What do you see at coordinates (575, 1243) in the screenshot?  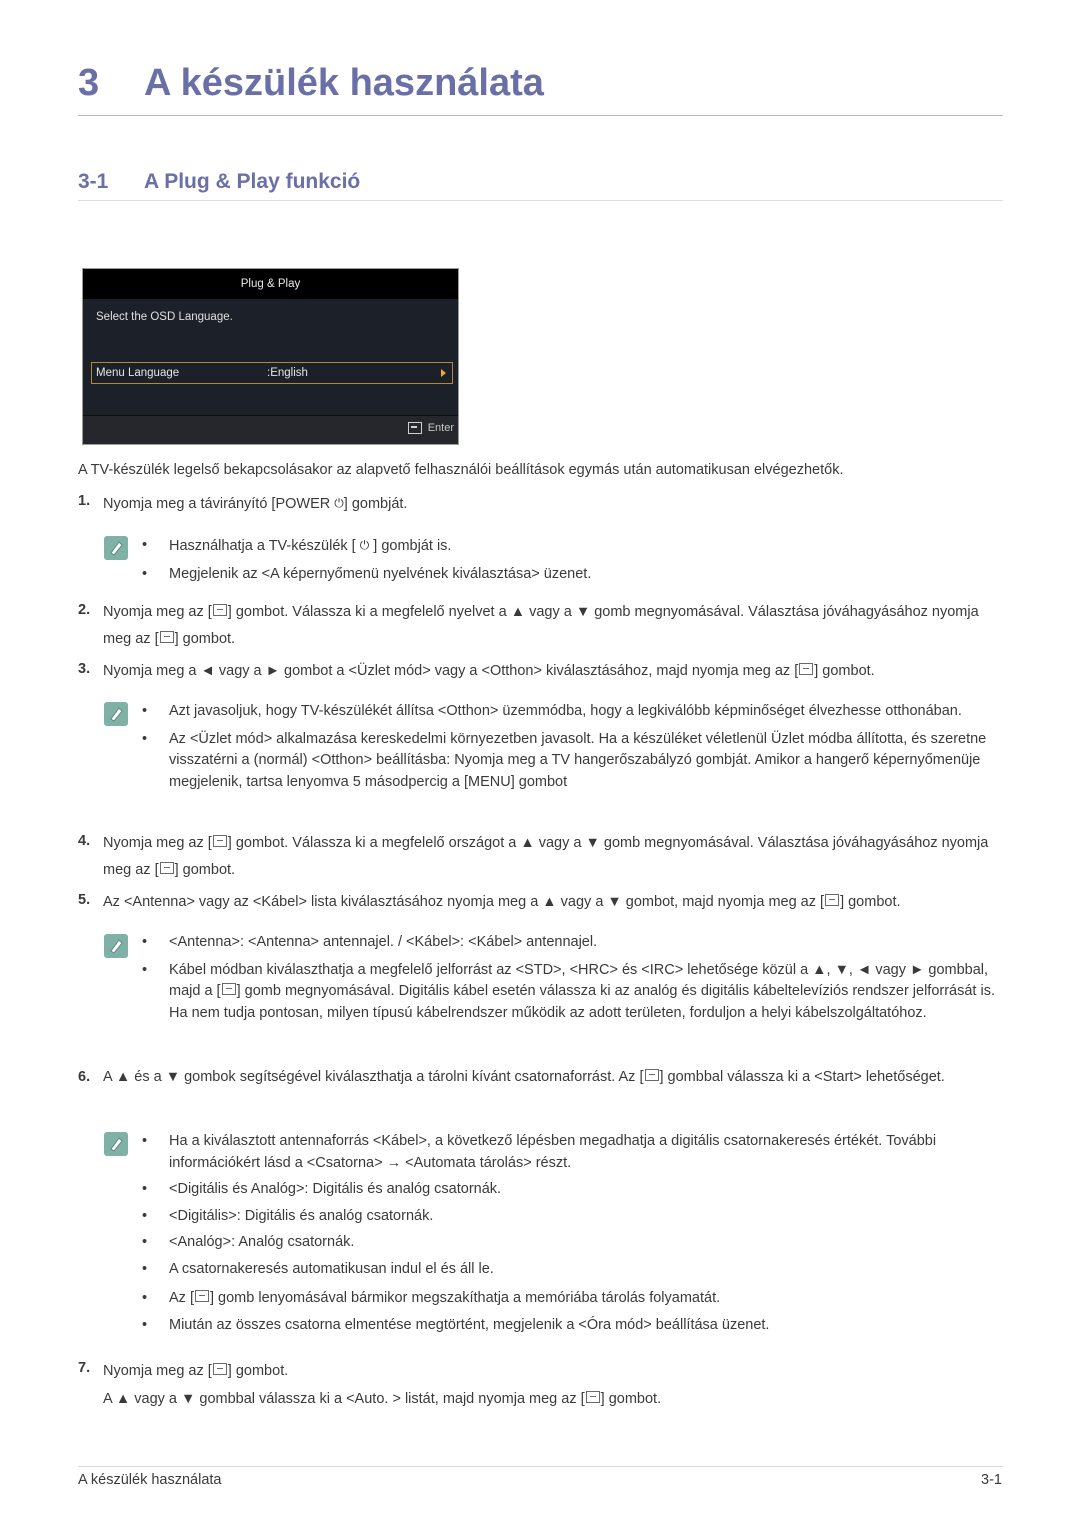 I see `note-item: <Analóg>: Analóg csatornák.` at bounding box center [575, 1243].